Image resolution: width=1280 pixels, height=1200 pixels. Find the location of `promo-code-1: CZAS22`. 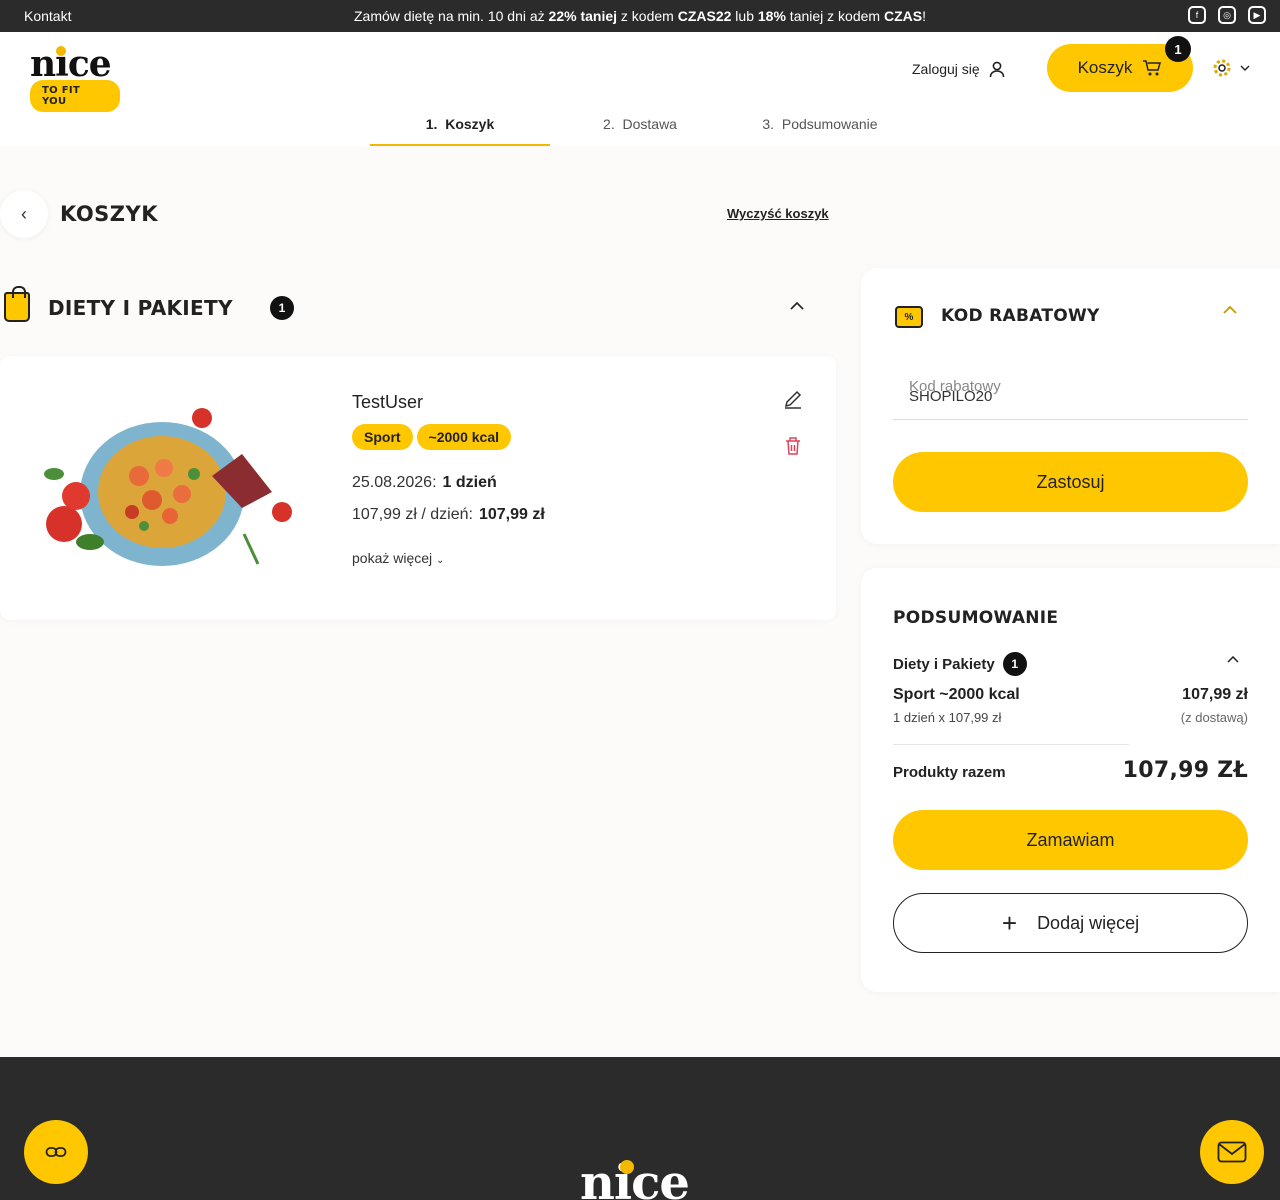

promo-code-1: CZAS22 is located at coordinates (704, 16).